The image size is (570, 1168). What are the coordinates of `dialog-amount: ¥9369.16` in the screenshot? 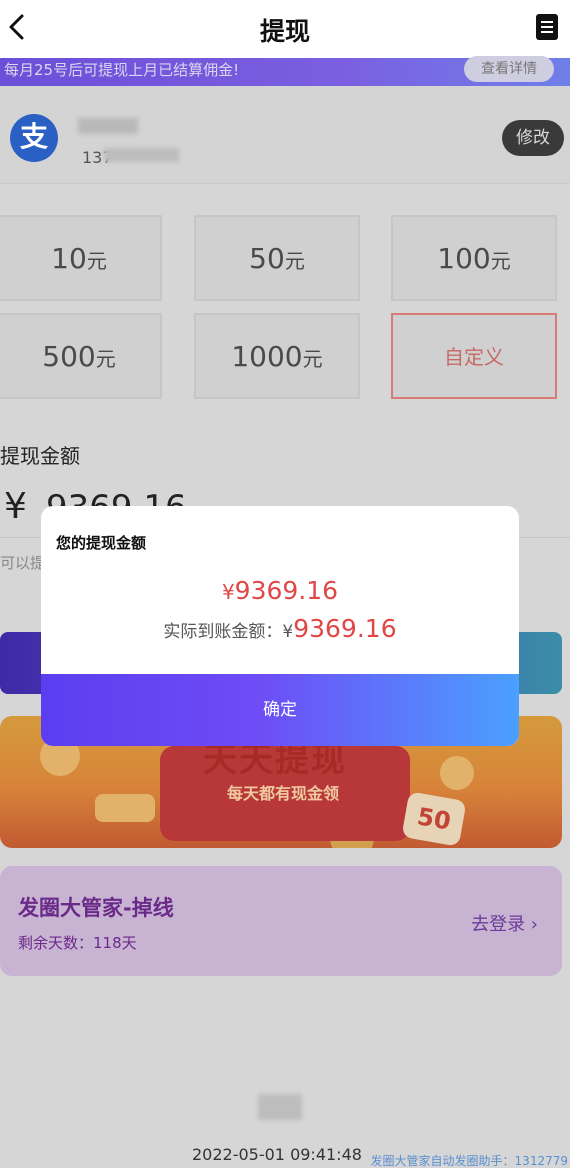 It's located at (280, 590).